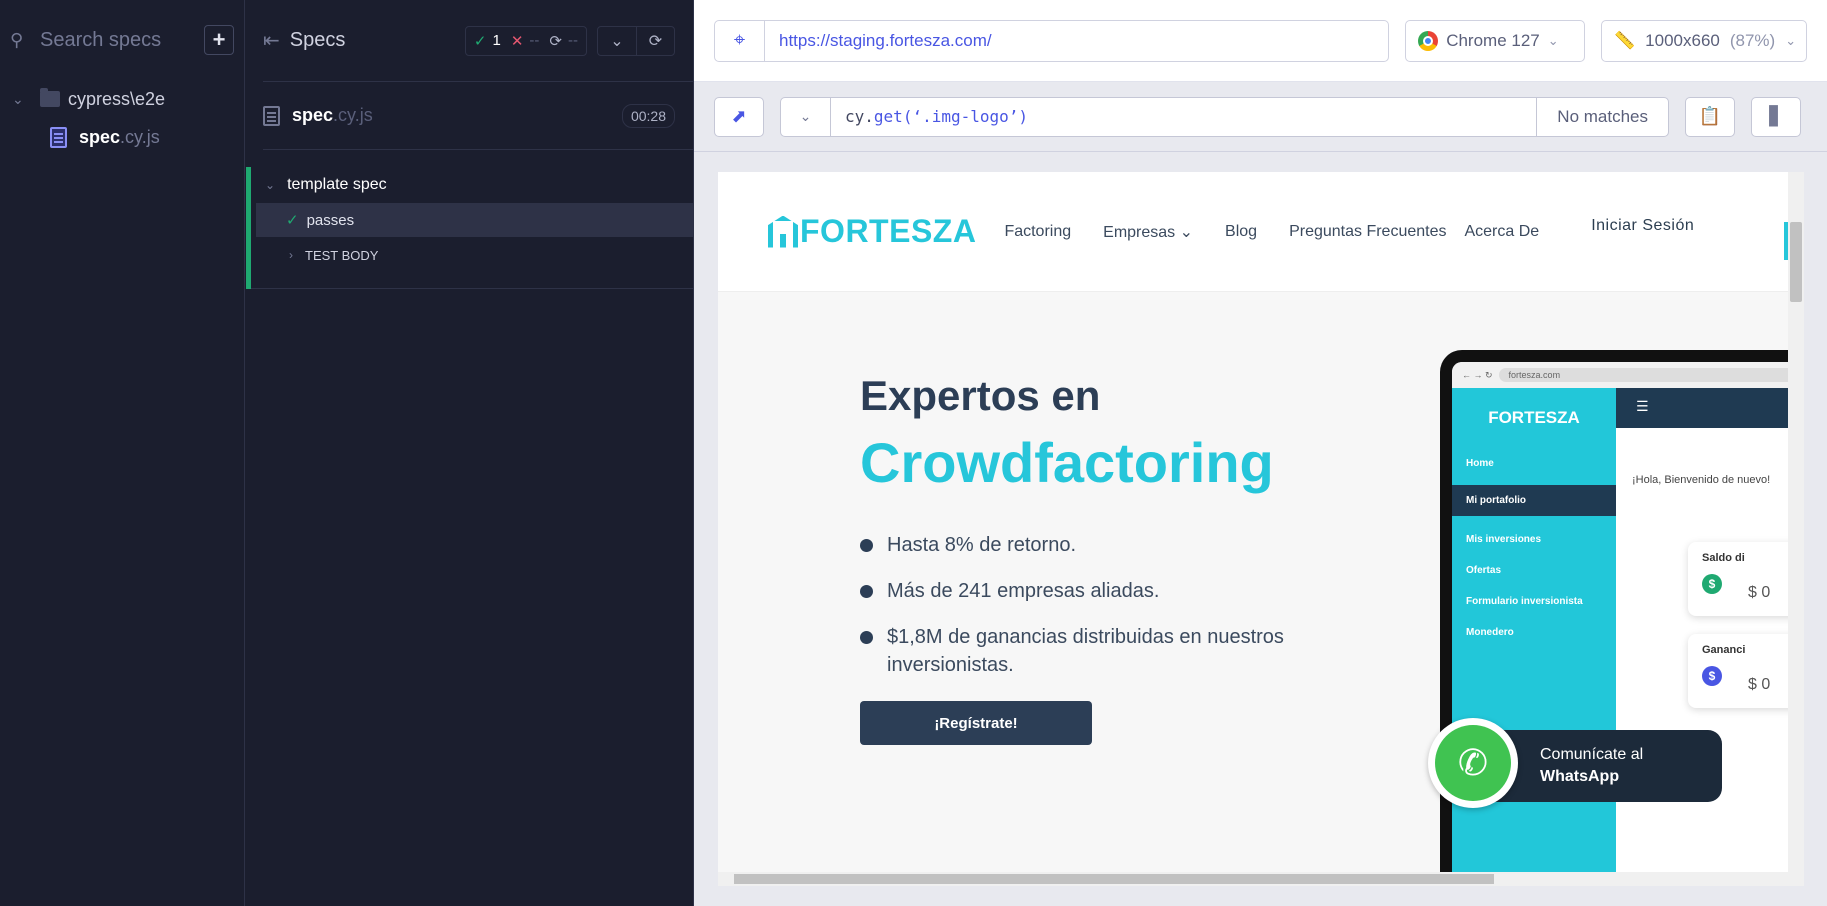  I want to click on passed-stat: ✓ 1, so click(487, 41).